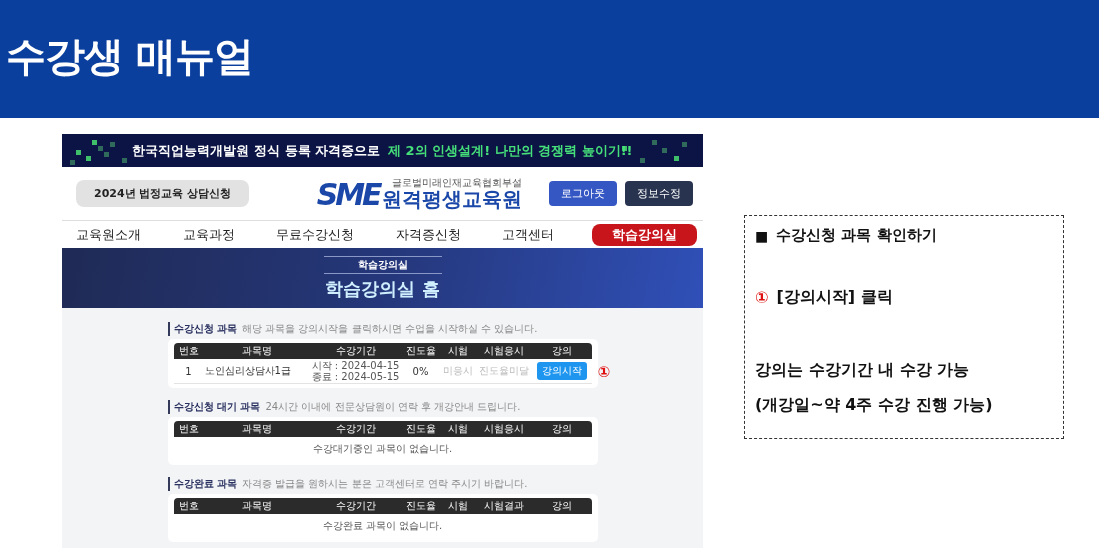 The height and width of the screenshot is (560, 1099). I want to click on note-text: (개강일~약 4주 수강 진행 가능), so click(874, 405).